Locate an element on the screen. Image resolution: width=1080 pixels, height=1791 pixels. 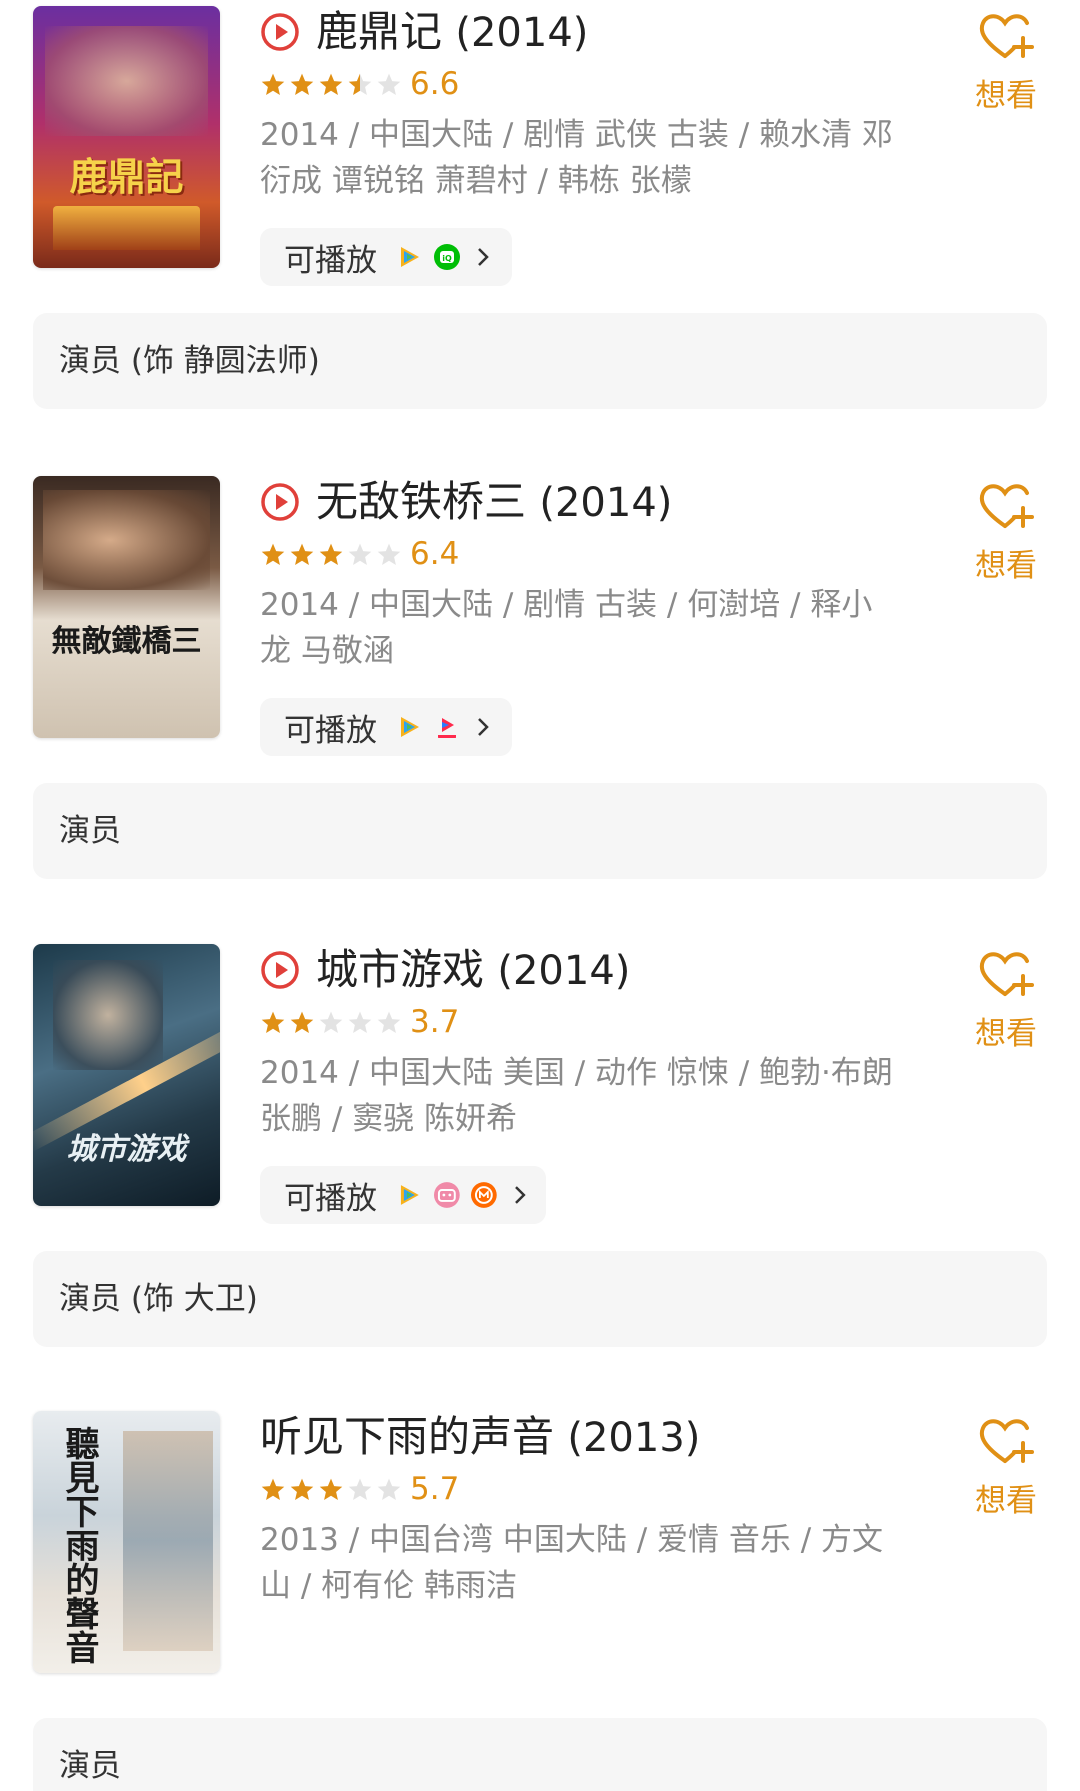
film-title-text: 听见下雨的声音 is located at coordinates (407, 1436).